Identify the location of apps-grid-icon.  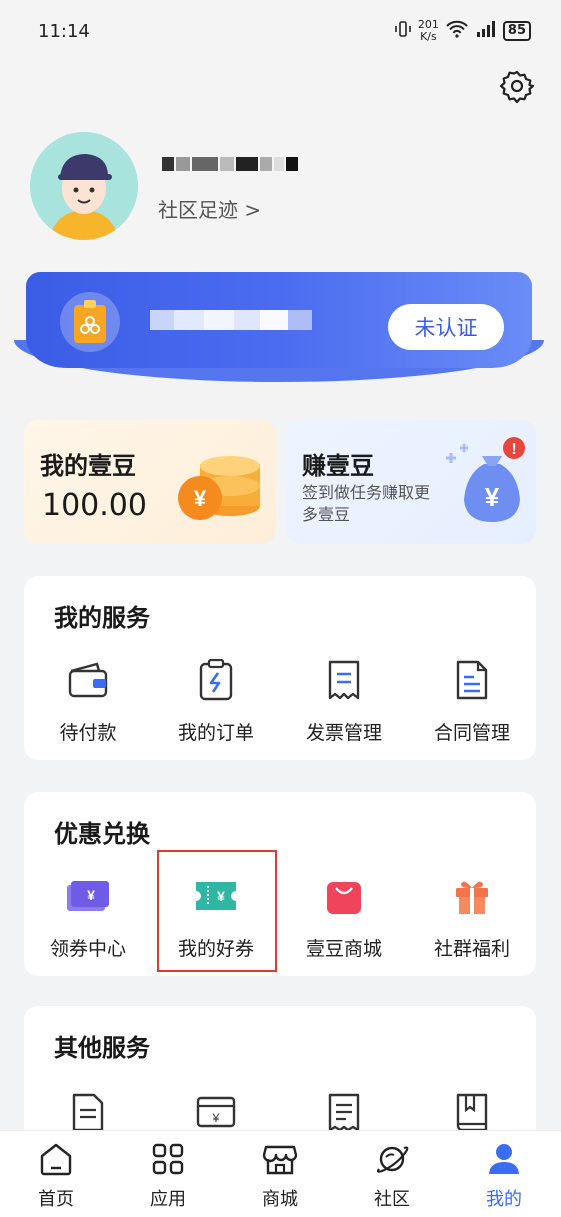
(168, 1161).